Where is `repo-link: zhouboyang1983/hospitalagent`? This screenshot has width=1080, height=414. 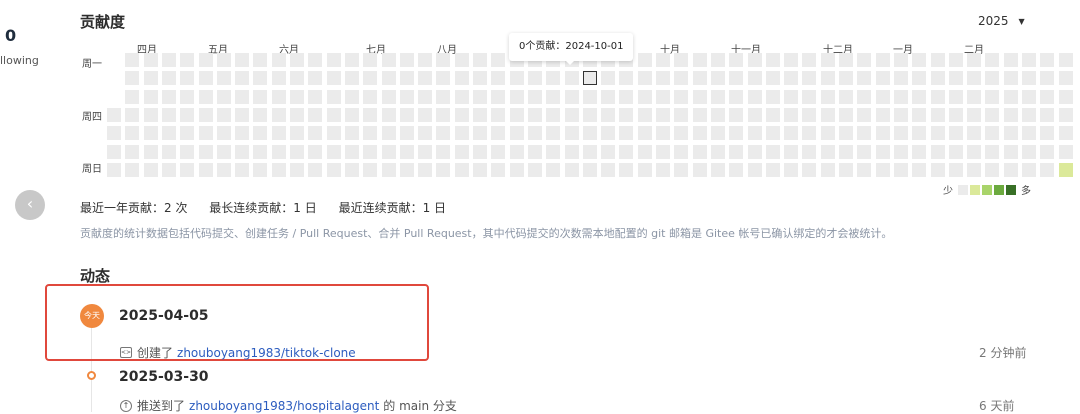 repo-link: zhouboyang1983/hospitalagent is located at coordinates (284, 406).